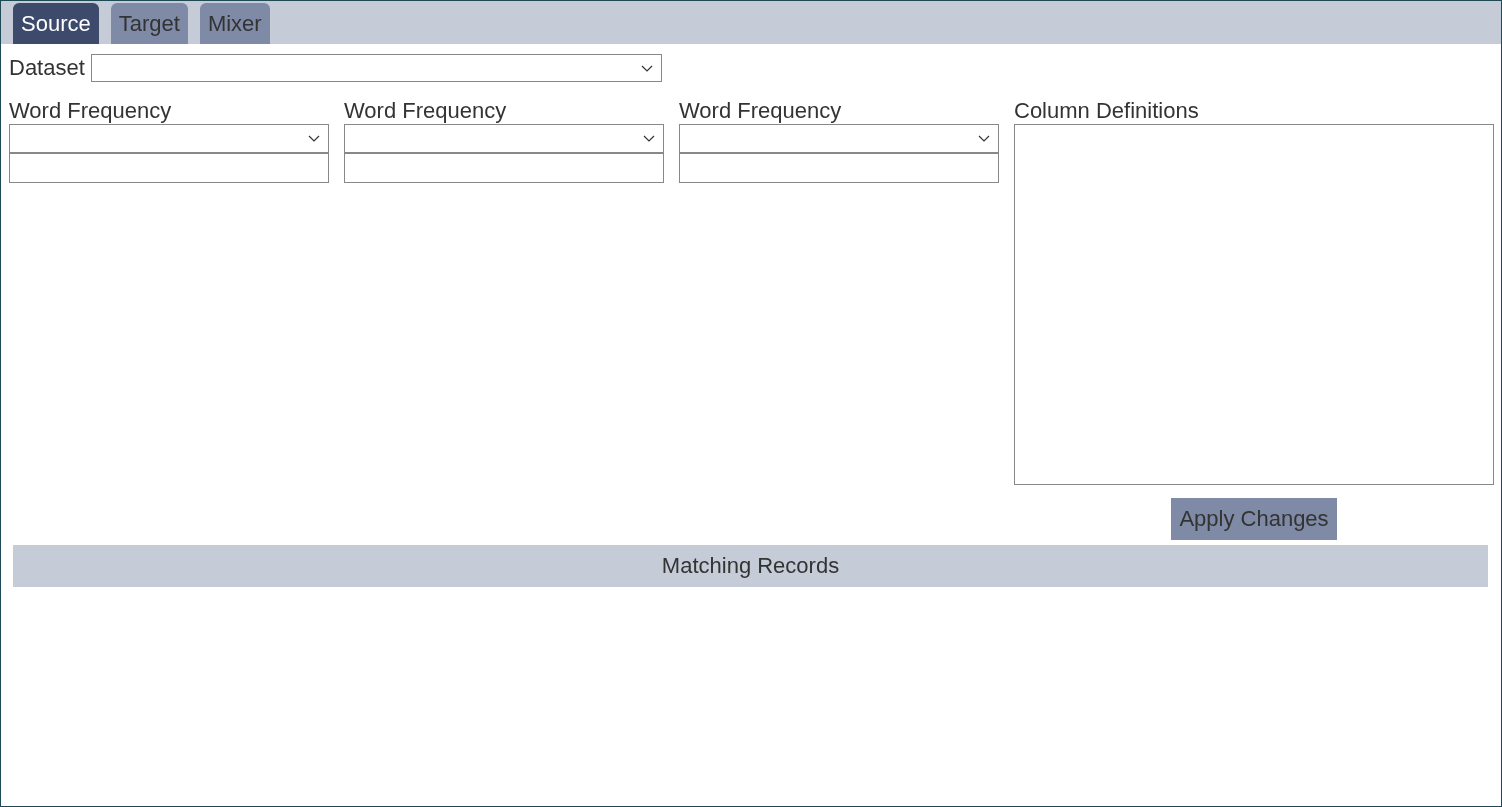 The width and height of the screenshot is (1502, 807). I want to click on apply-changes-button: Apply Changes, so click(1254, 519).